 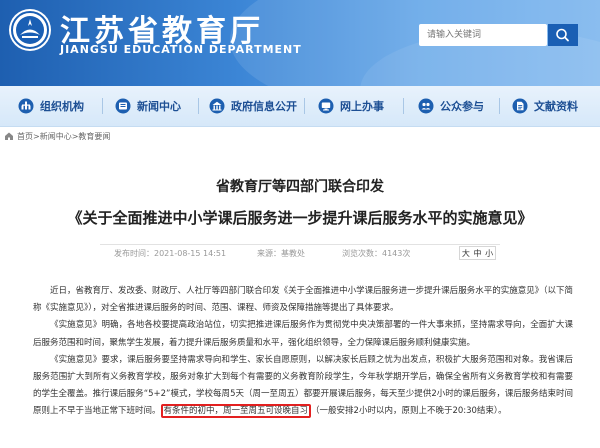 What do you see at coordinates (9, 136) in the screenshot?
I see `home-icon` at bounding box center [9, 136].